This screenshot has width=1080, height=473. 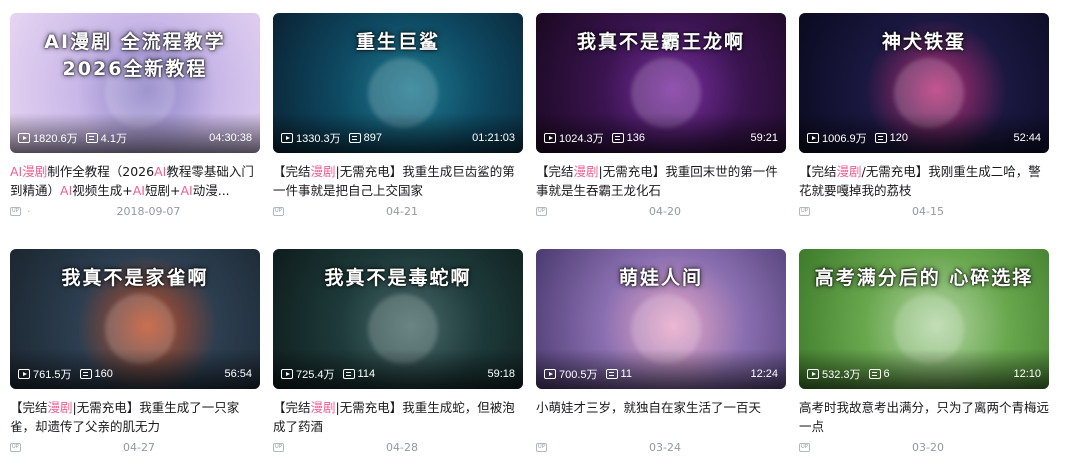 What do you see at coordinates (581, 139) in the screenshot?
I see `view-count-value: 1024.3万` at bounding box center [581, 139].